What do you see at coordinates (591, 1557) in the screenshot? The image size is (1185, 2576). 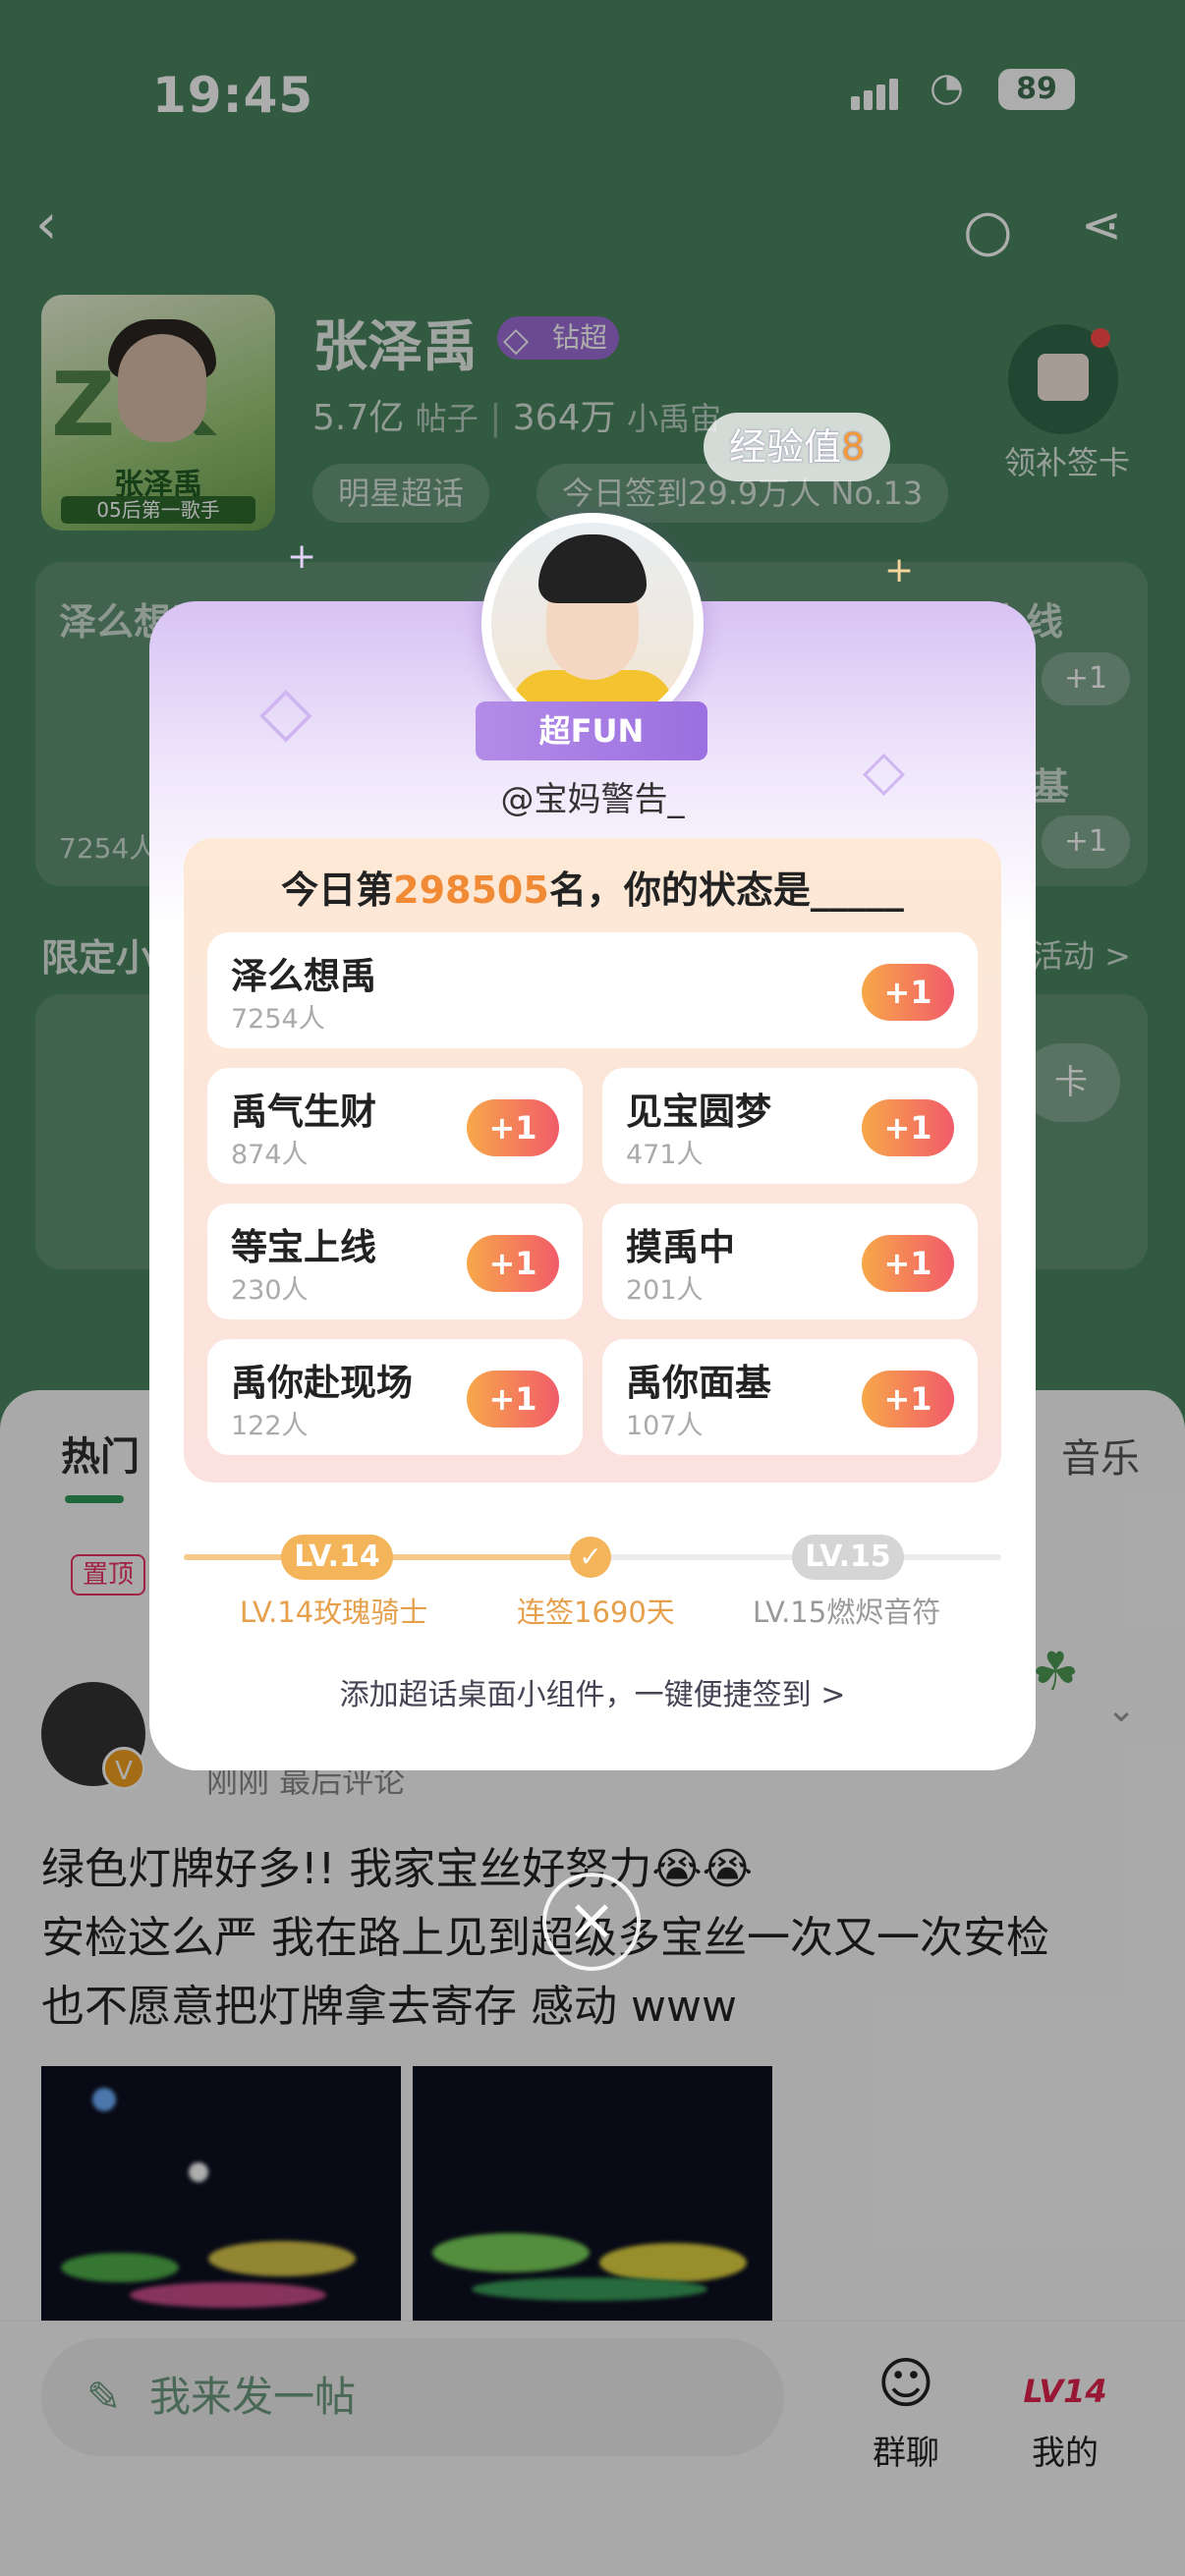 I see `check-icon: ✓` at bounding box center [591, 1557].